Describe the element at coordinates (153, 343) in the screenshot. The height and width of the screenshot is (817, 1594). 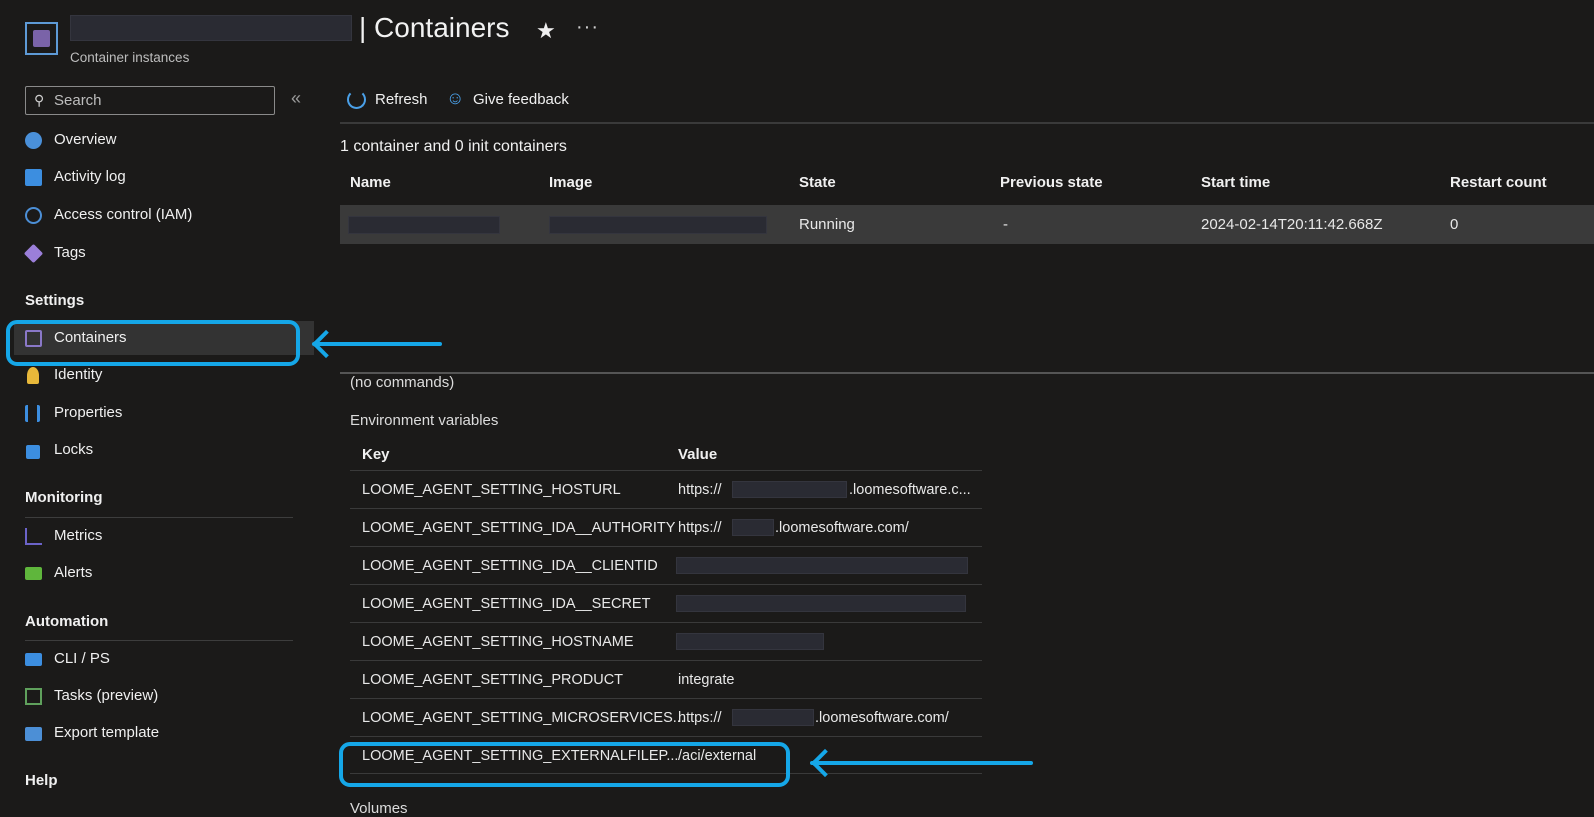
I see `containers-highlight-annotation` at that location.